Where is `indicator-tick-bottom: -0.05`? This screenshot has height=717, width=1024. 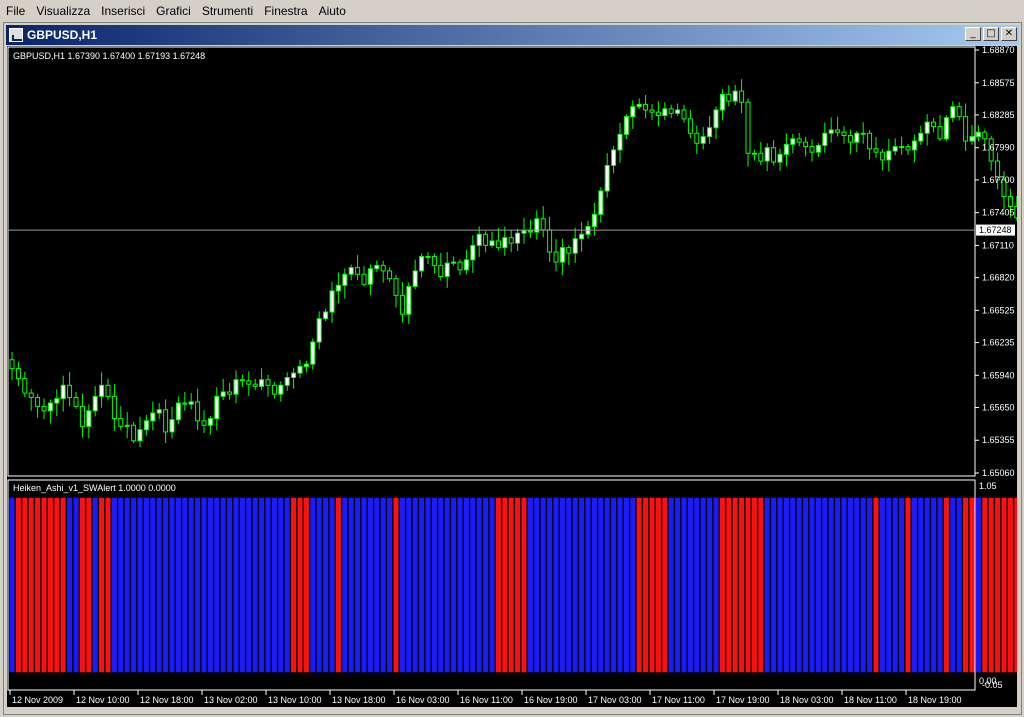 indicator-tick-bottom: -0.05 is located at coordinates (992, 685).